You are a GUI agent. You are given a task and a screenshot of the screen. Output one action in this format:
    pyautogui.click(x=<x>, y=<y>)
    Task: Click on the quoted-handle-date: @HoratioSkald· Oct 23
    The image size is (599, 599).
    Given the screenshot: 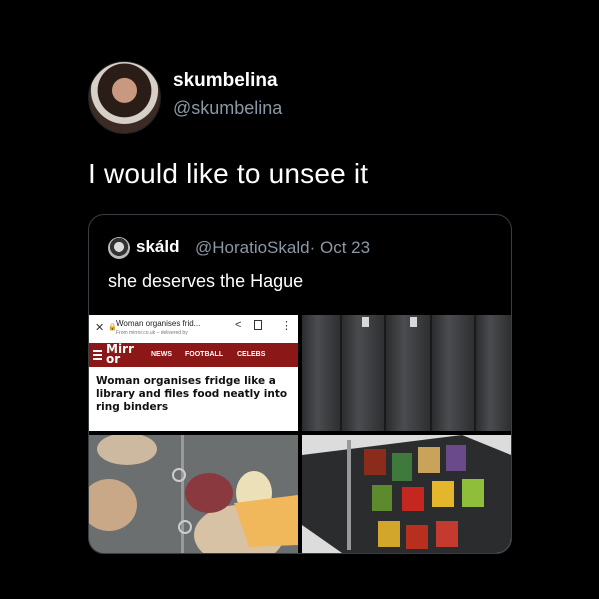 What is the action you would take?
    pyautogui.click(x=282, y=248)
    